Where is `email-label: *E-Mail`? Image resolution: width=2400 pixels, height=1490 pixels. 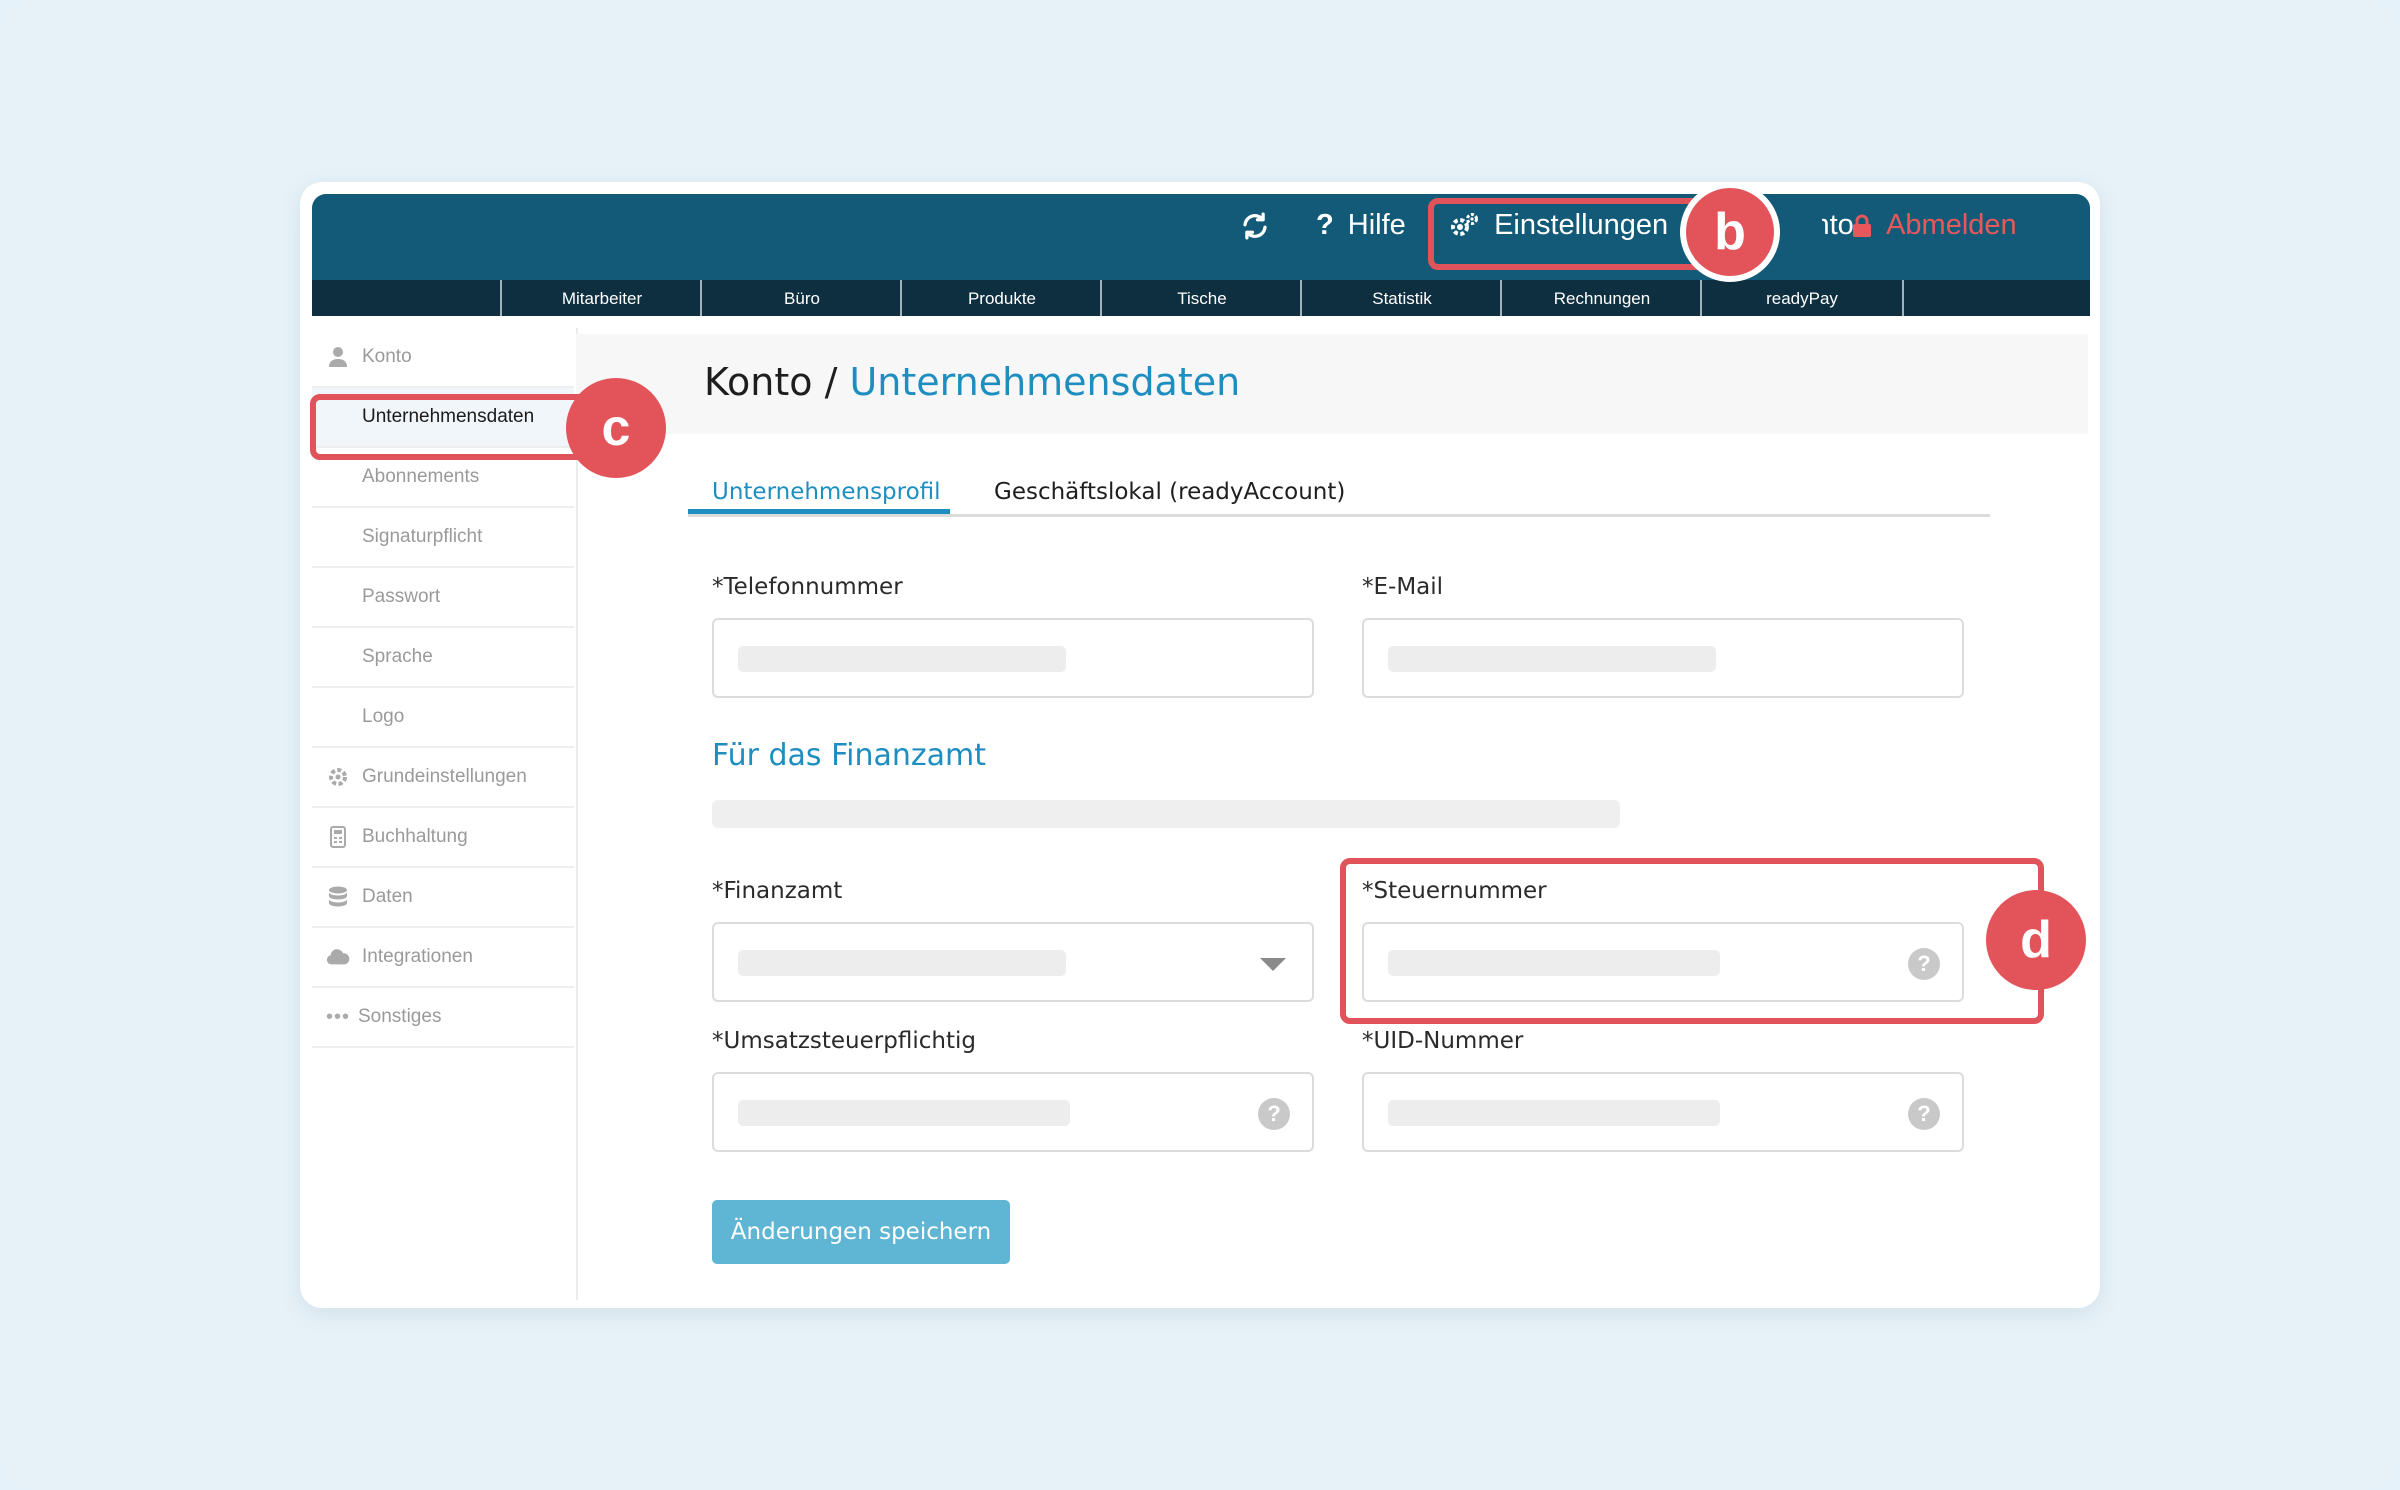
email-label: *E-Mail is located at coordinates (1403, 587).